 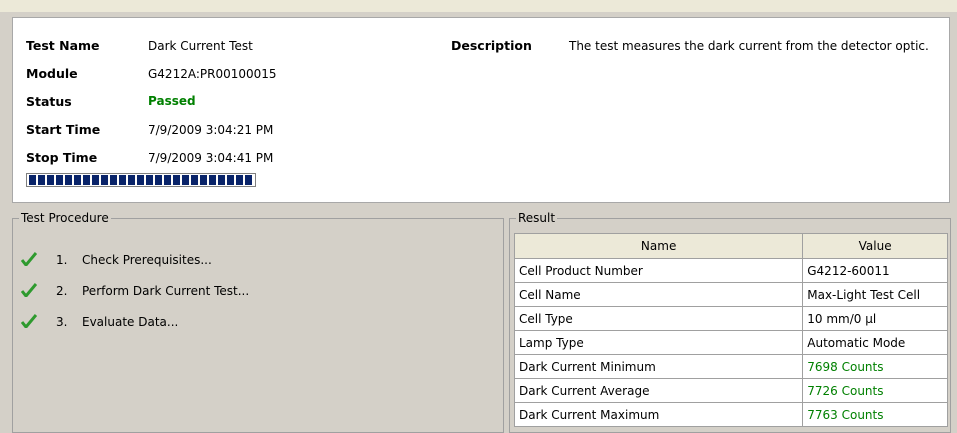 I want to click on table-header-row: Name Value, so click(x=730, y=246).